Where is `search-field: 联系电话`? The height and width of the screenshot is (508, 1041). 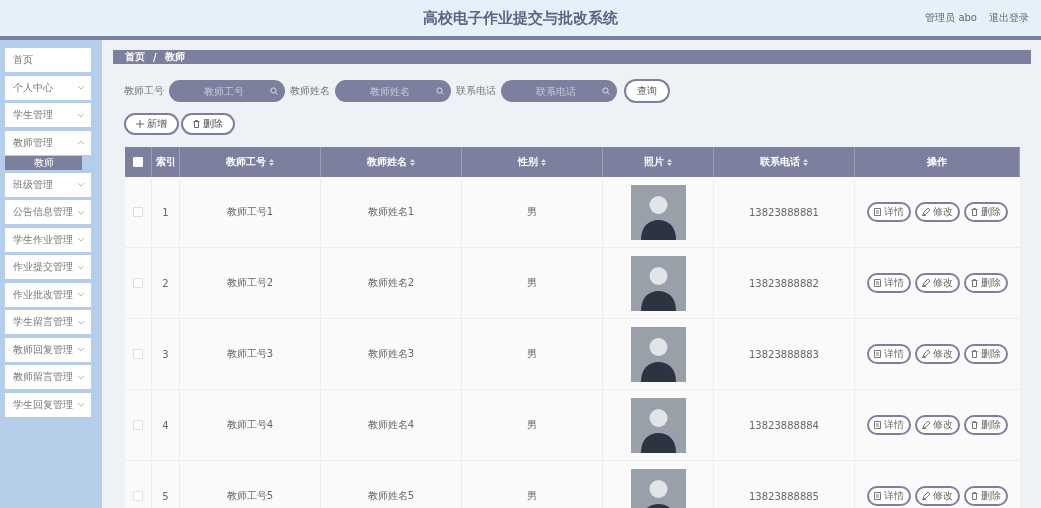
search-field: 联系电话 is located at coordinates (559, 91).